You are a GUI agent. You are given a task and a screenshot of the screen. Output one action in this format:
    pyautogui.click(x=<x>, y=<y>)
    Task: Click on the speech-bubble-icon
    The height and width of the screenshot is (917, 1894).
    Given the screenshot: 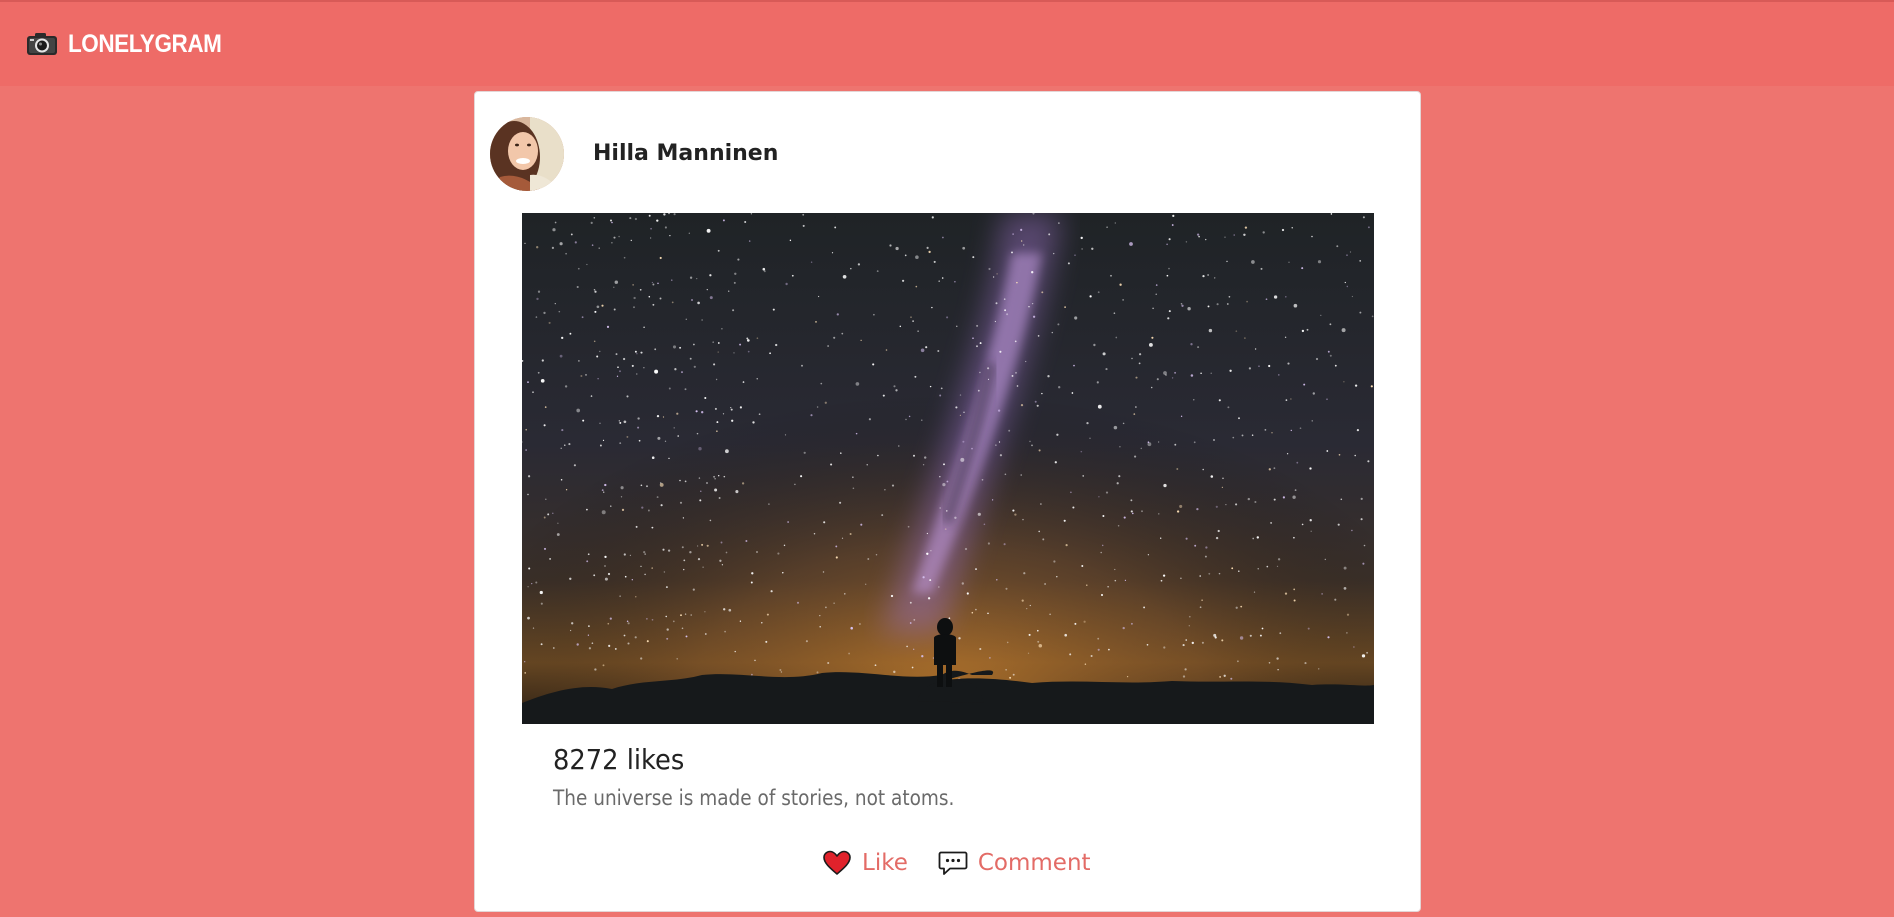 What is the action you would take?
    pyautogui.click(x=953, y=863)
    